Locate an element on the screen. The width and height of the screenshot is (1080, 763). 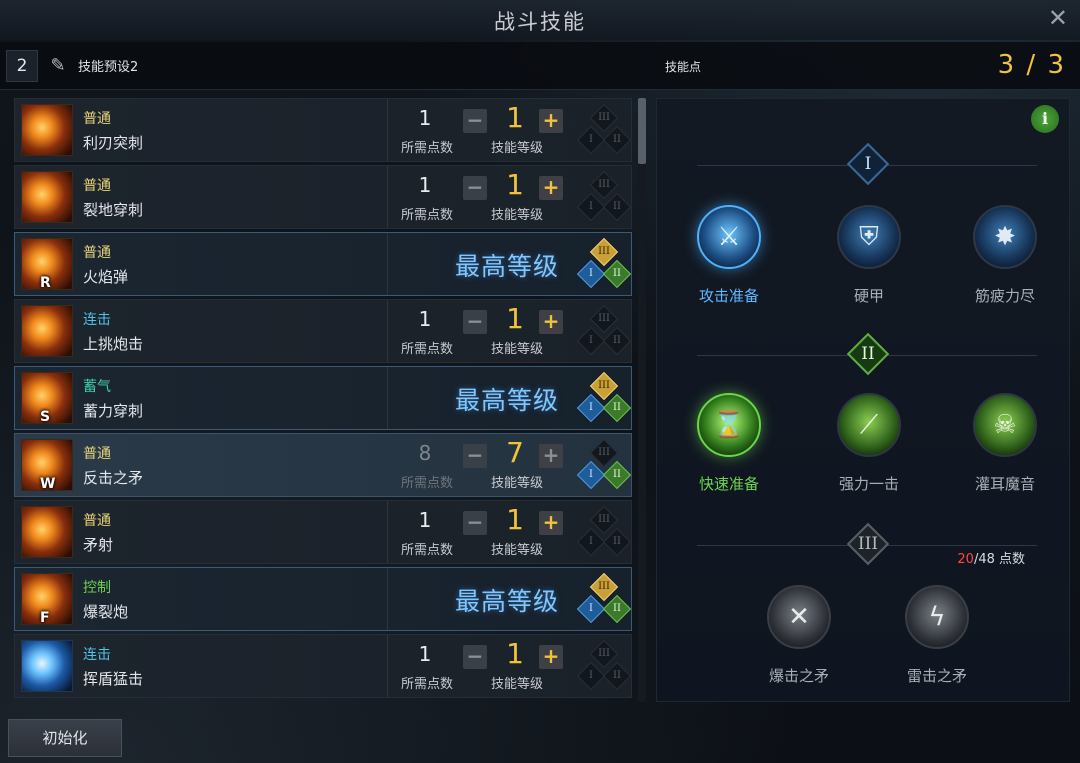
info-icon: i is located at coordinates (1045, 119).